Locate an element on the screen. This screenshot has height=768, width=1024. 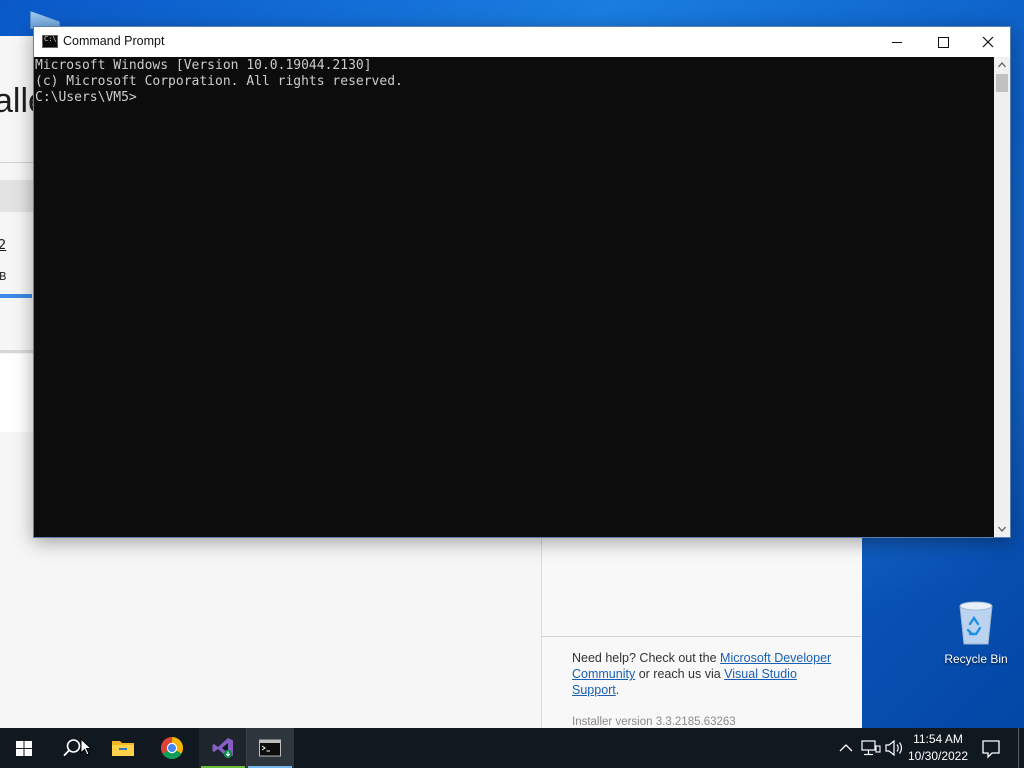
maximize-button is located at coordinates (943, 42).